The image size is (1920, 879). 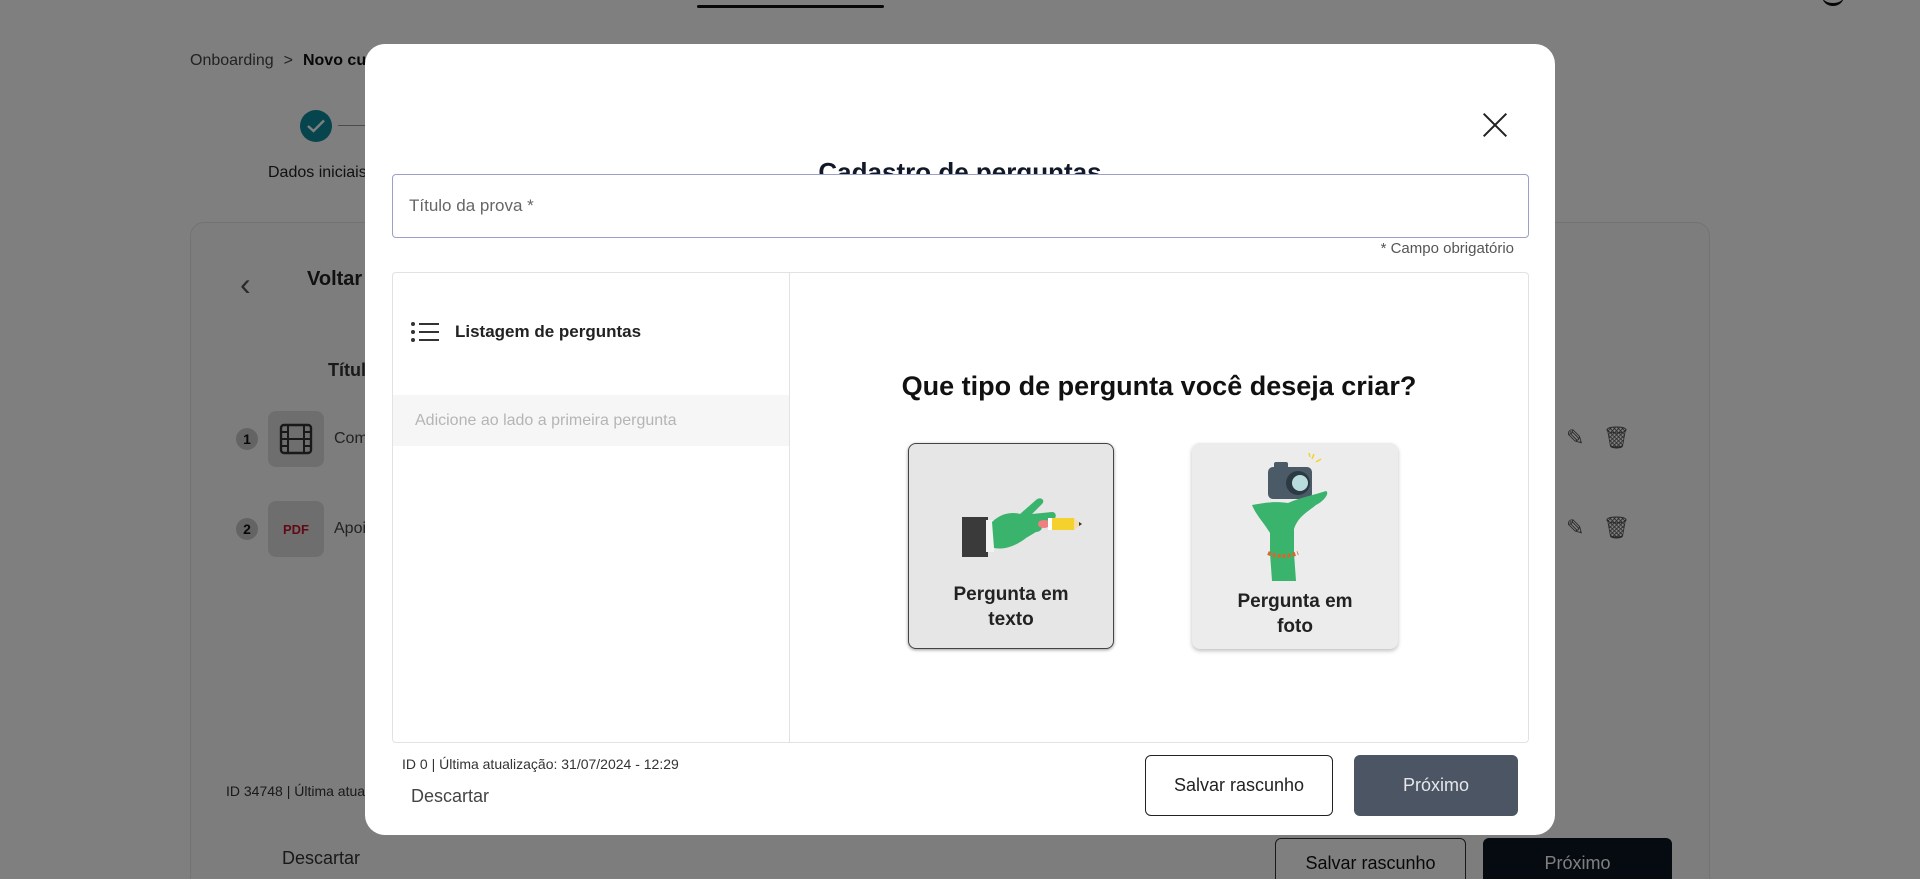 What do you see at coordinates (1447, 248) in the screenshot?
I see `required-field-note: * Campo obrigatório` at bounding box center [1447, 248].